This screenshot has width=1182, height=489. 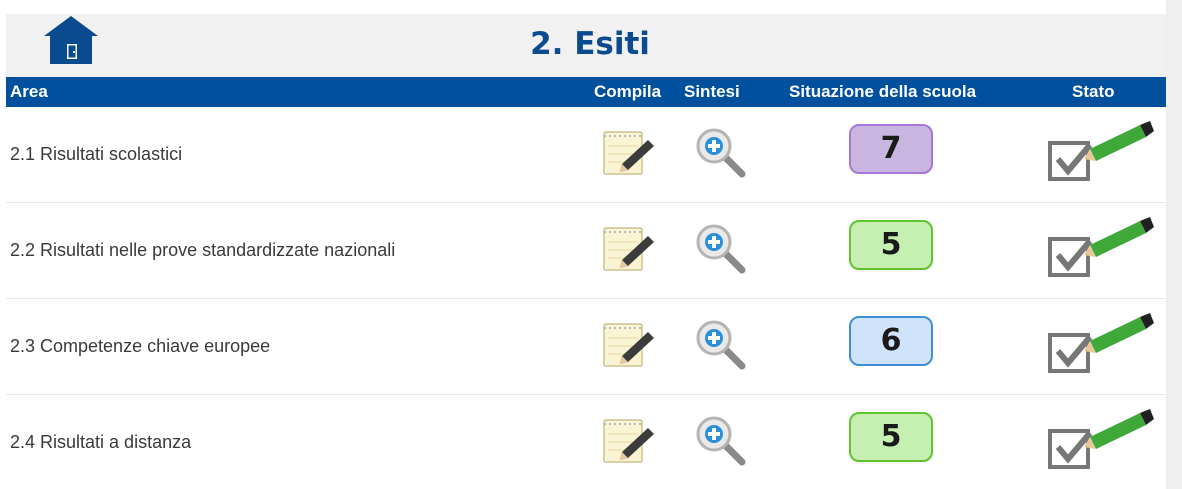 What do you see at coordinates (100, 442) in the screenshot?
I see `row-label: 2.4 Risultati a distanza` at bounding box center [100, 442].